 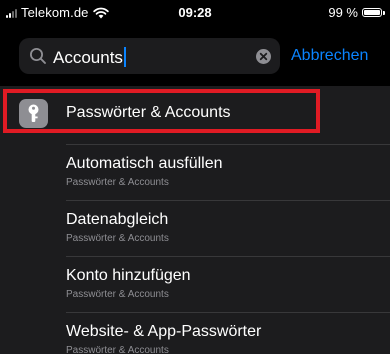 I want to click on search-row: Accounts Abbrechen, so click(x=195, y=56).